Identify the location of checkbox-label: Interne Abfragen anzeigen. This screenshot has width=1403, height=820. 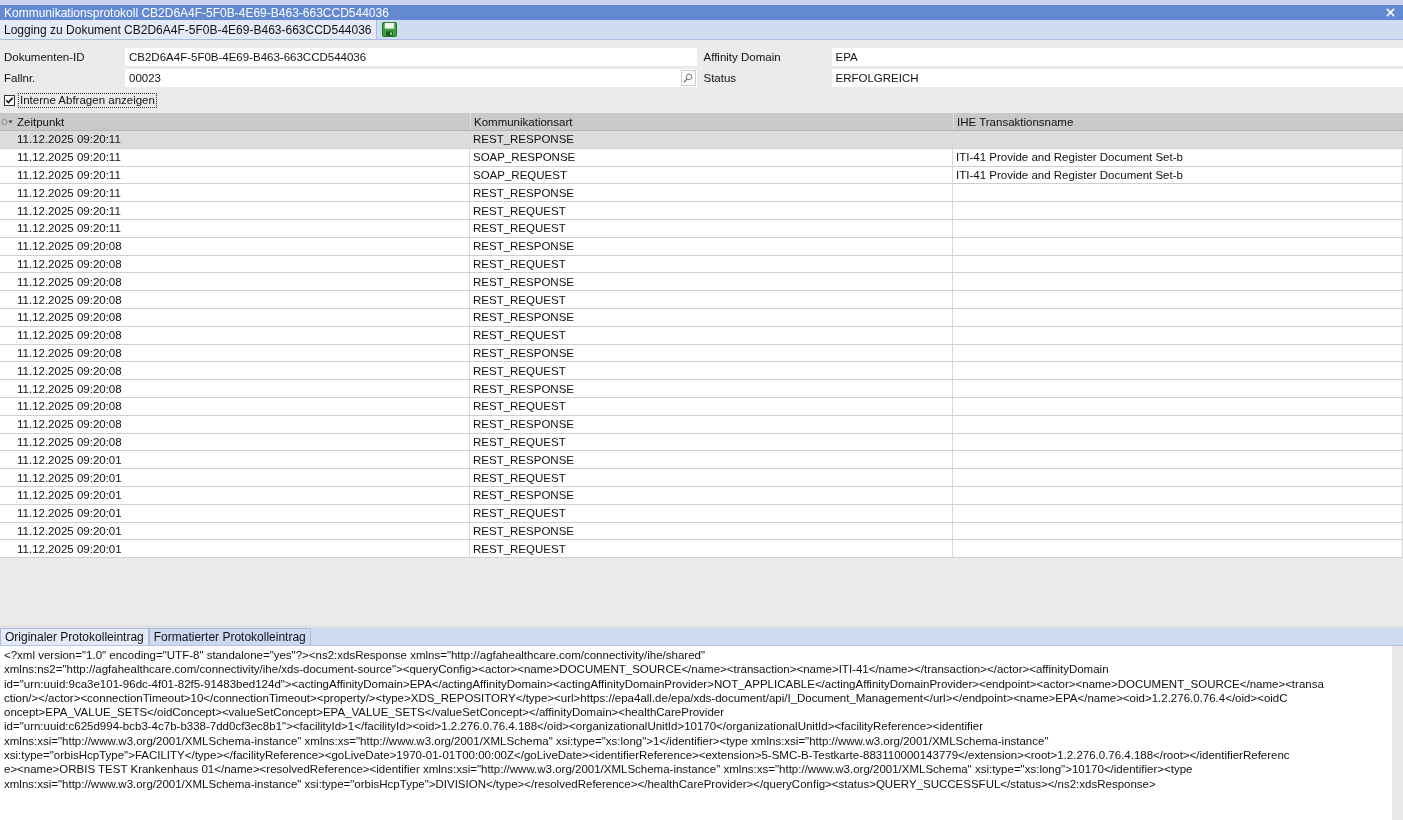
(87, 100).